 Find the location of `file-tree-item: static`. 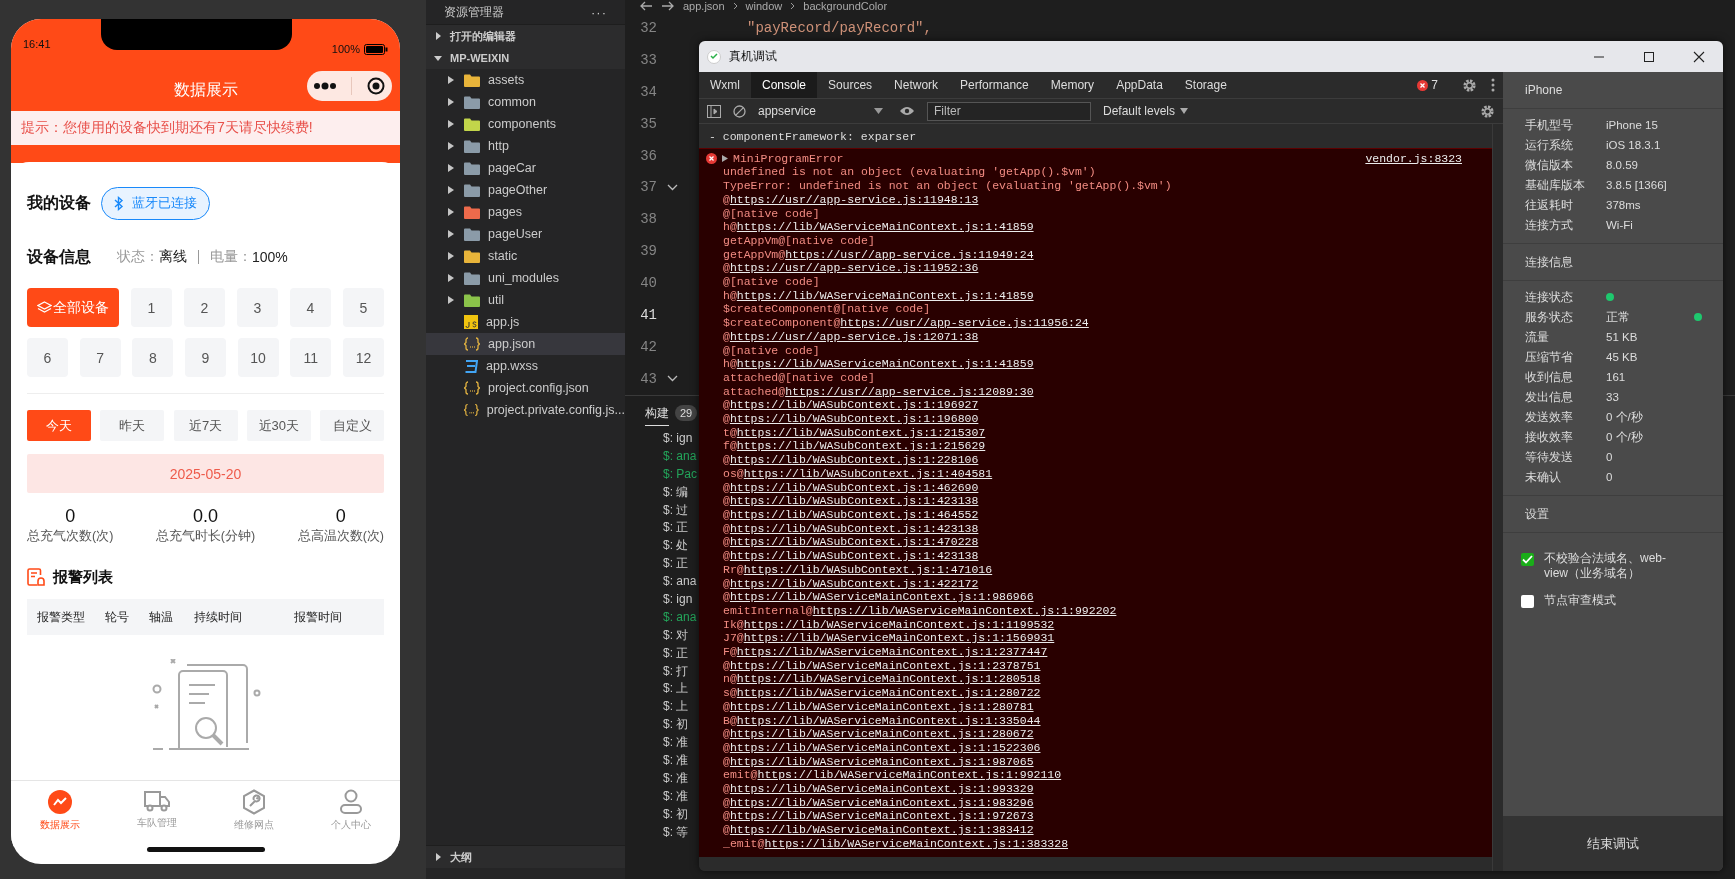

file-tree-item: static is located at coordinates (525, 256).